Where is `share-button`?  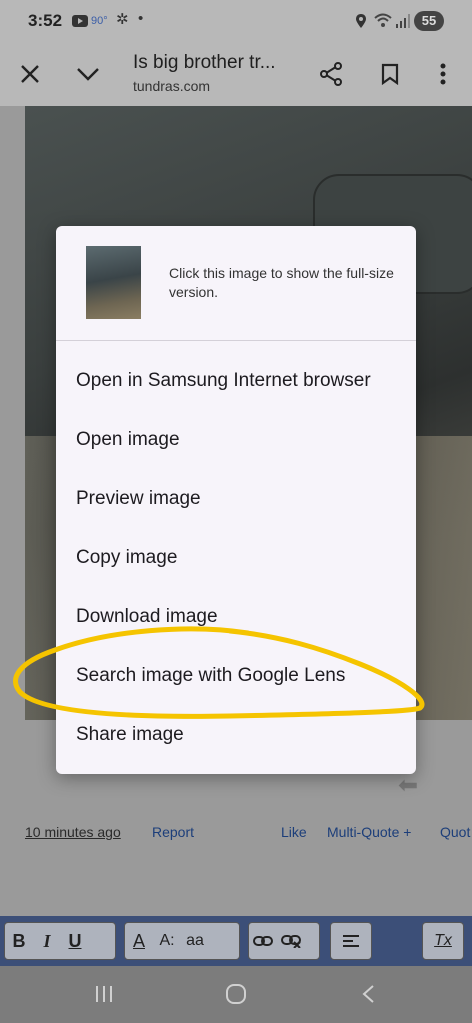
share-button is located at coordinates (331, 74).